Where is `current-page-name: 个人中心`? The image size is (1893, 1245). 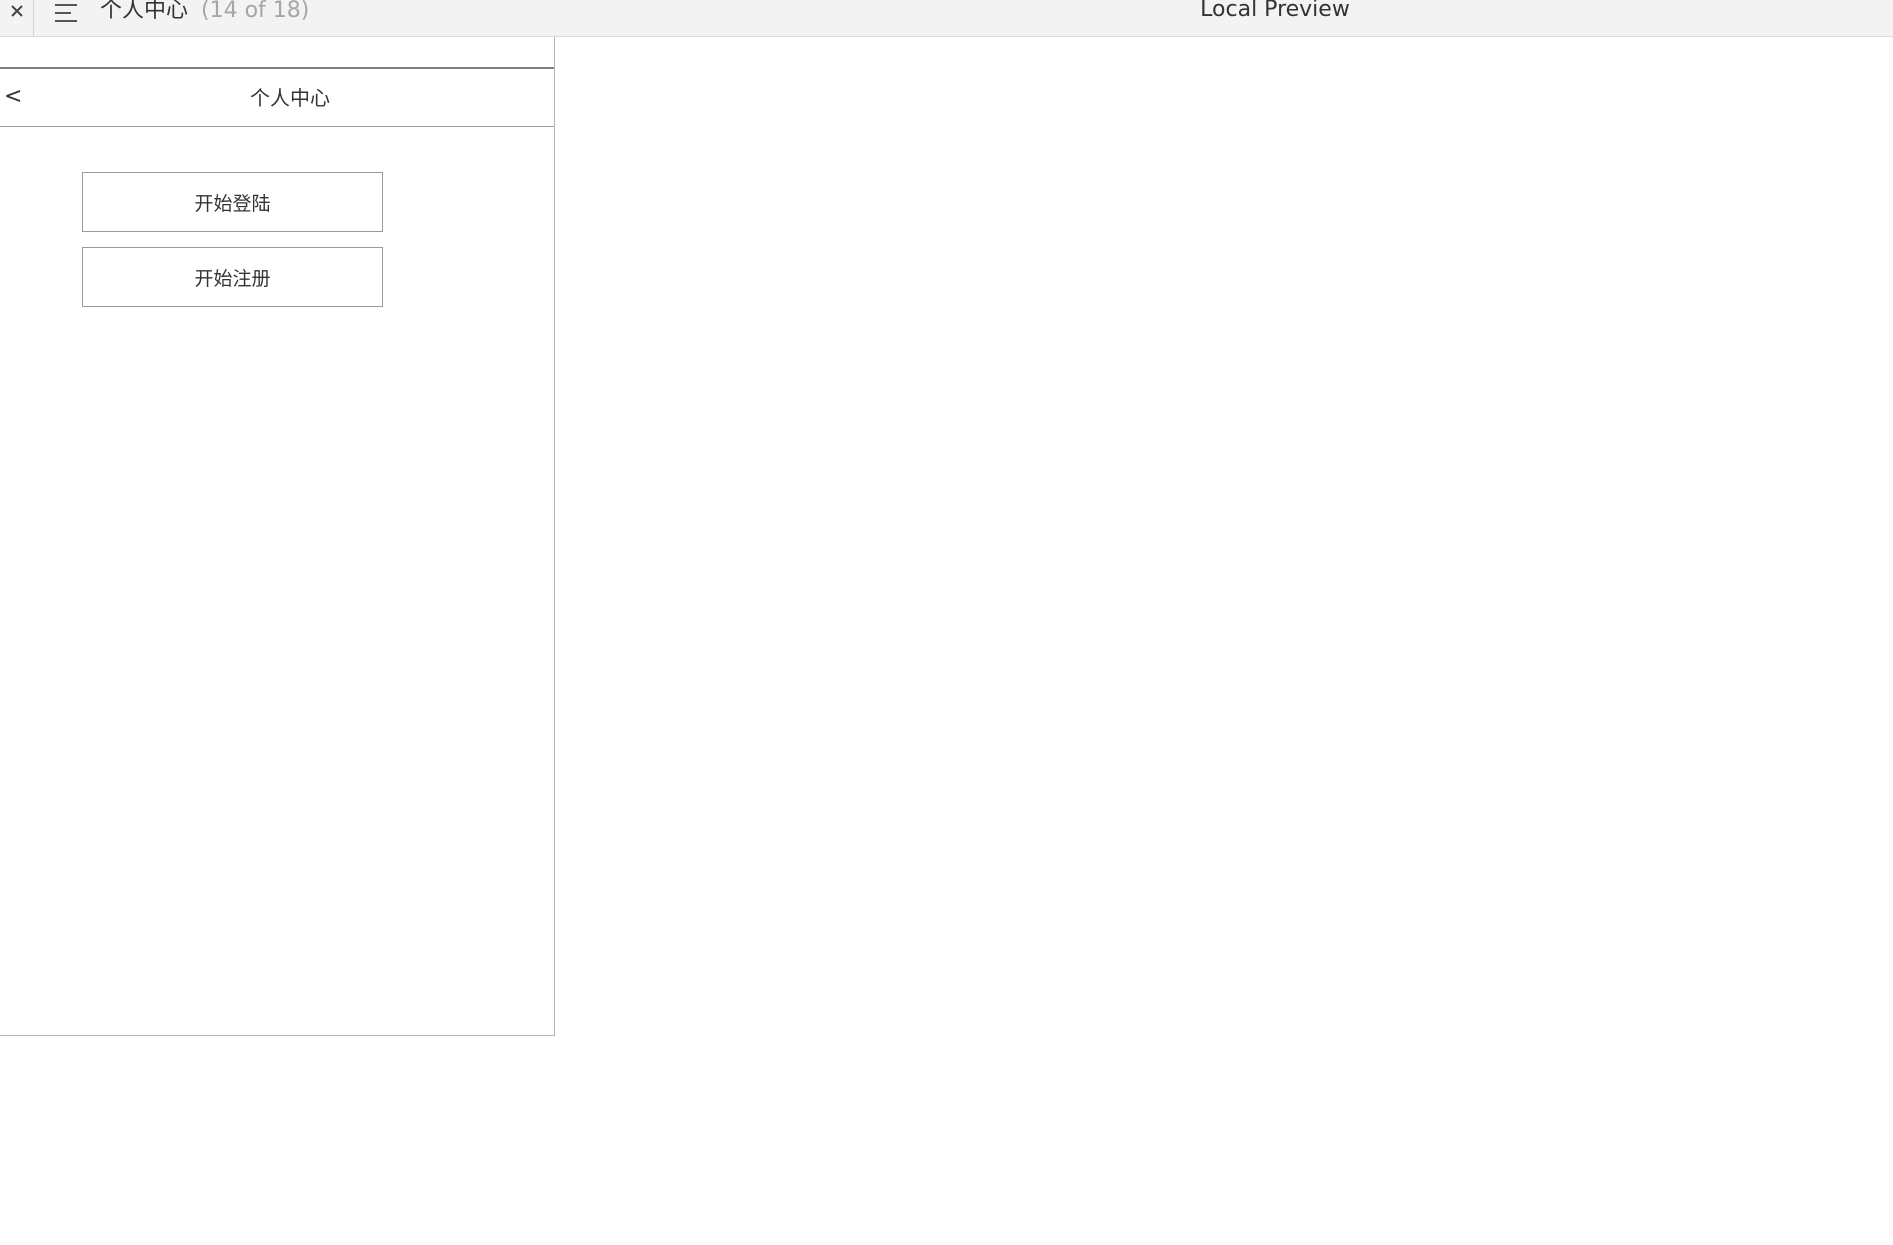 current-page-name: 个人中心 is located at coordinates (144, 11).